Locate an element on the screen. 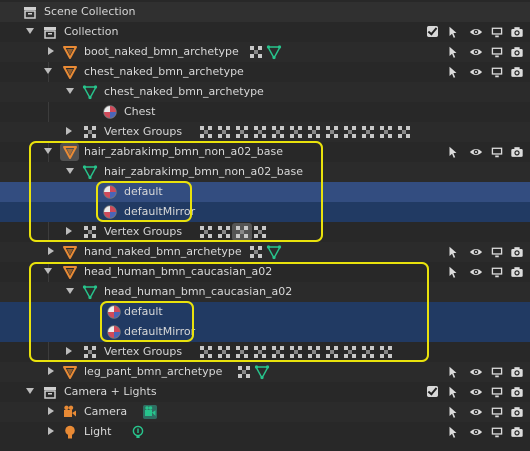 This screenshot has width=530, height=451. row-label: Camera + Lights is located at coordinates (110, 391).